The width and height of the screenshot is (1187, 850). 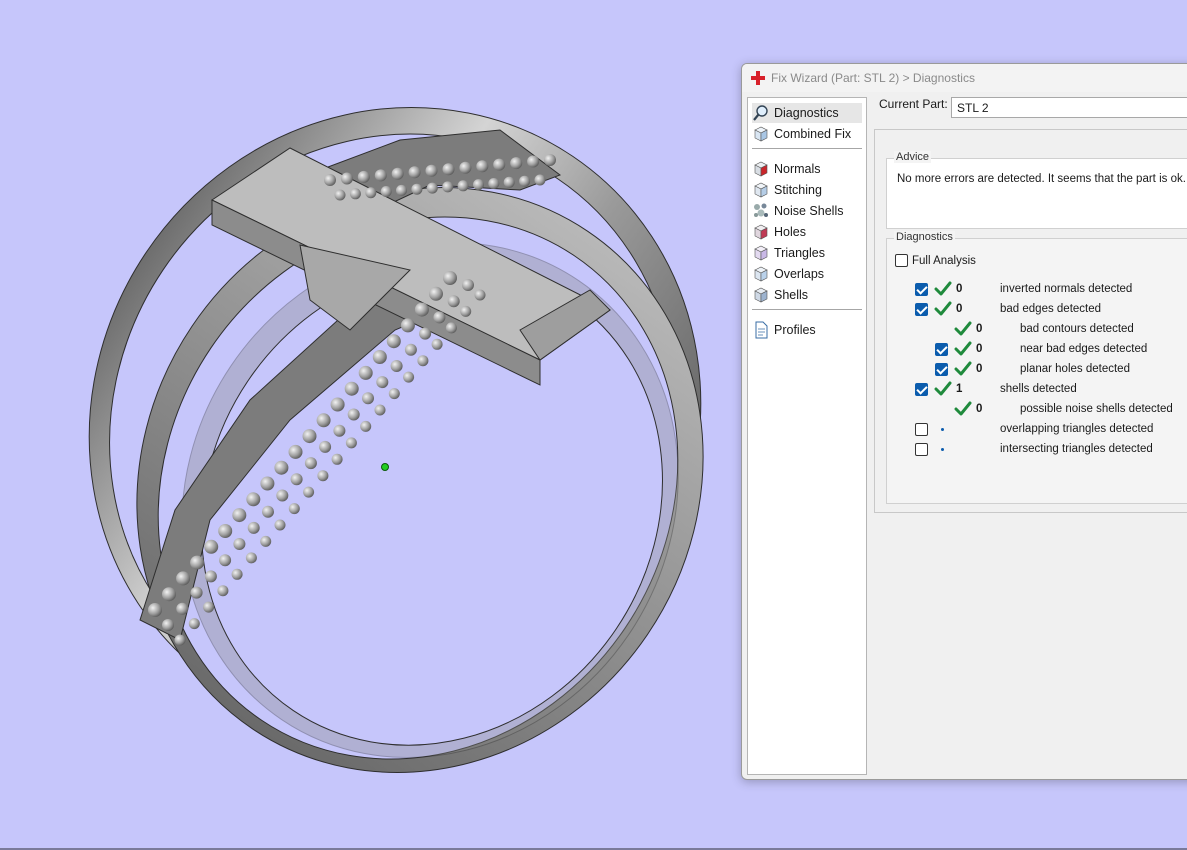 What do you see at coordinates (1075, 369) in the screenshot?
I see `diagnostic-label: planar holes detected` at bounding box center [1075, 369].